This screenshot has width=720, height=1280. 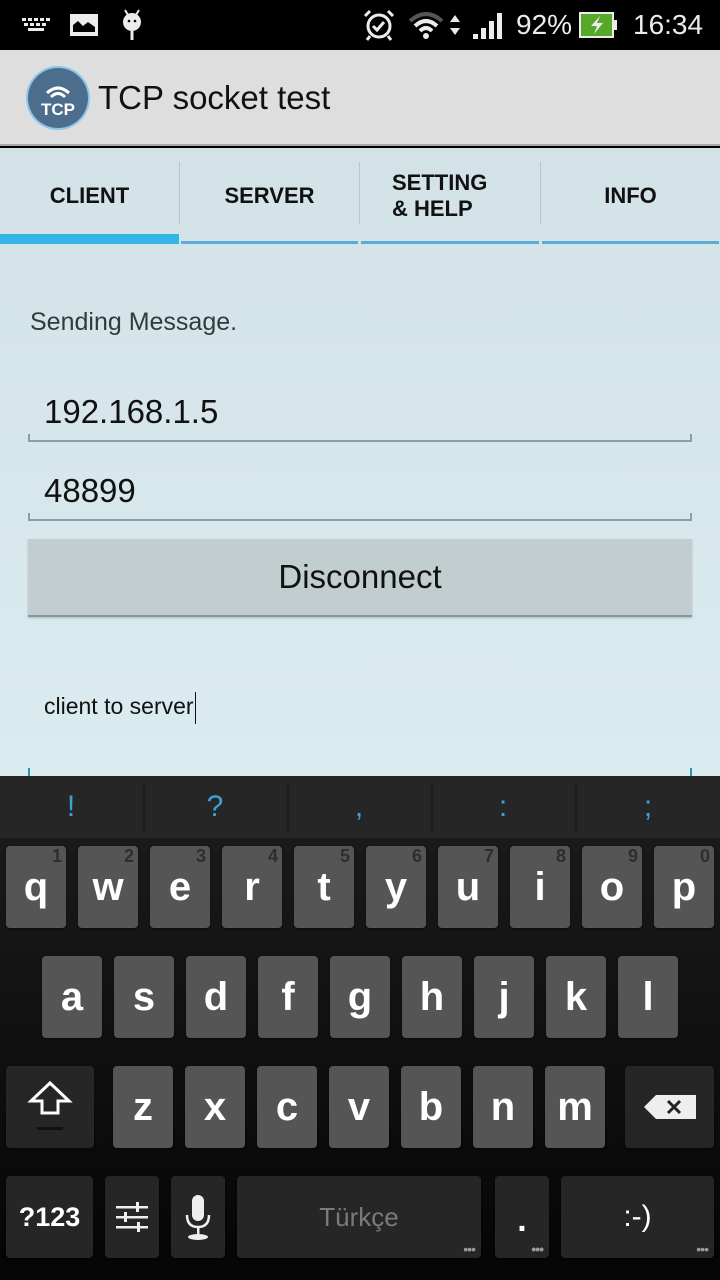 I want to click on key-c: c, so click(x=287, y=1107).